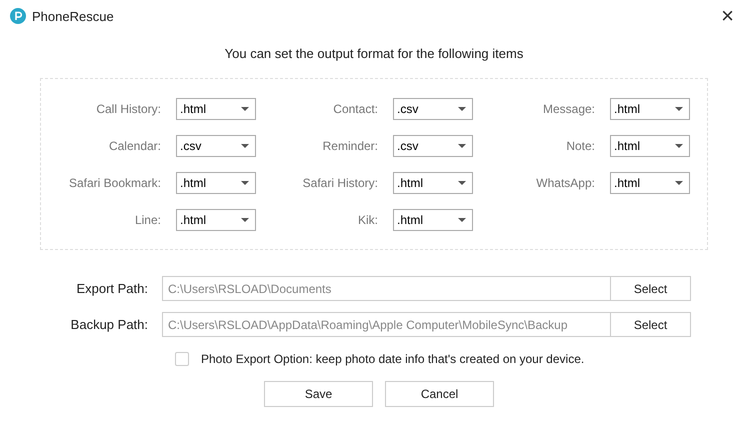 This screenshot has width=748, height=440. What do you see at coordinates (355, 109) in the screenshot?
I see `format-label: Contact:` at bounding box center [355, 109].